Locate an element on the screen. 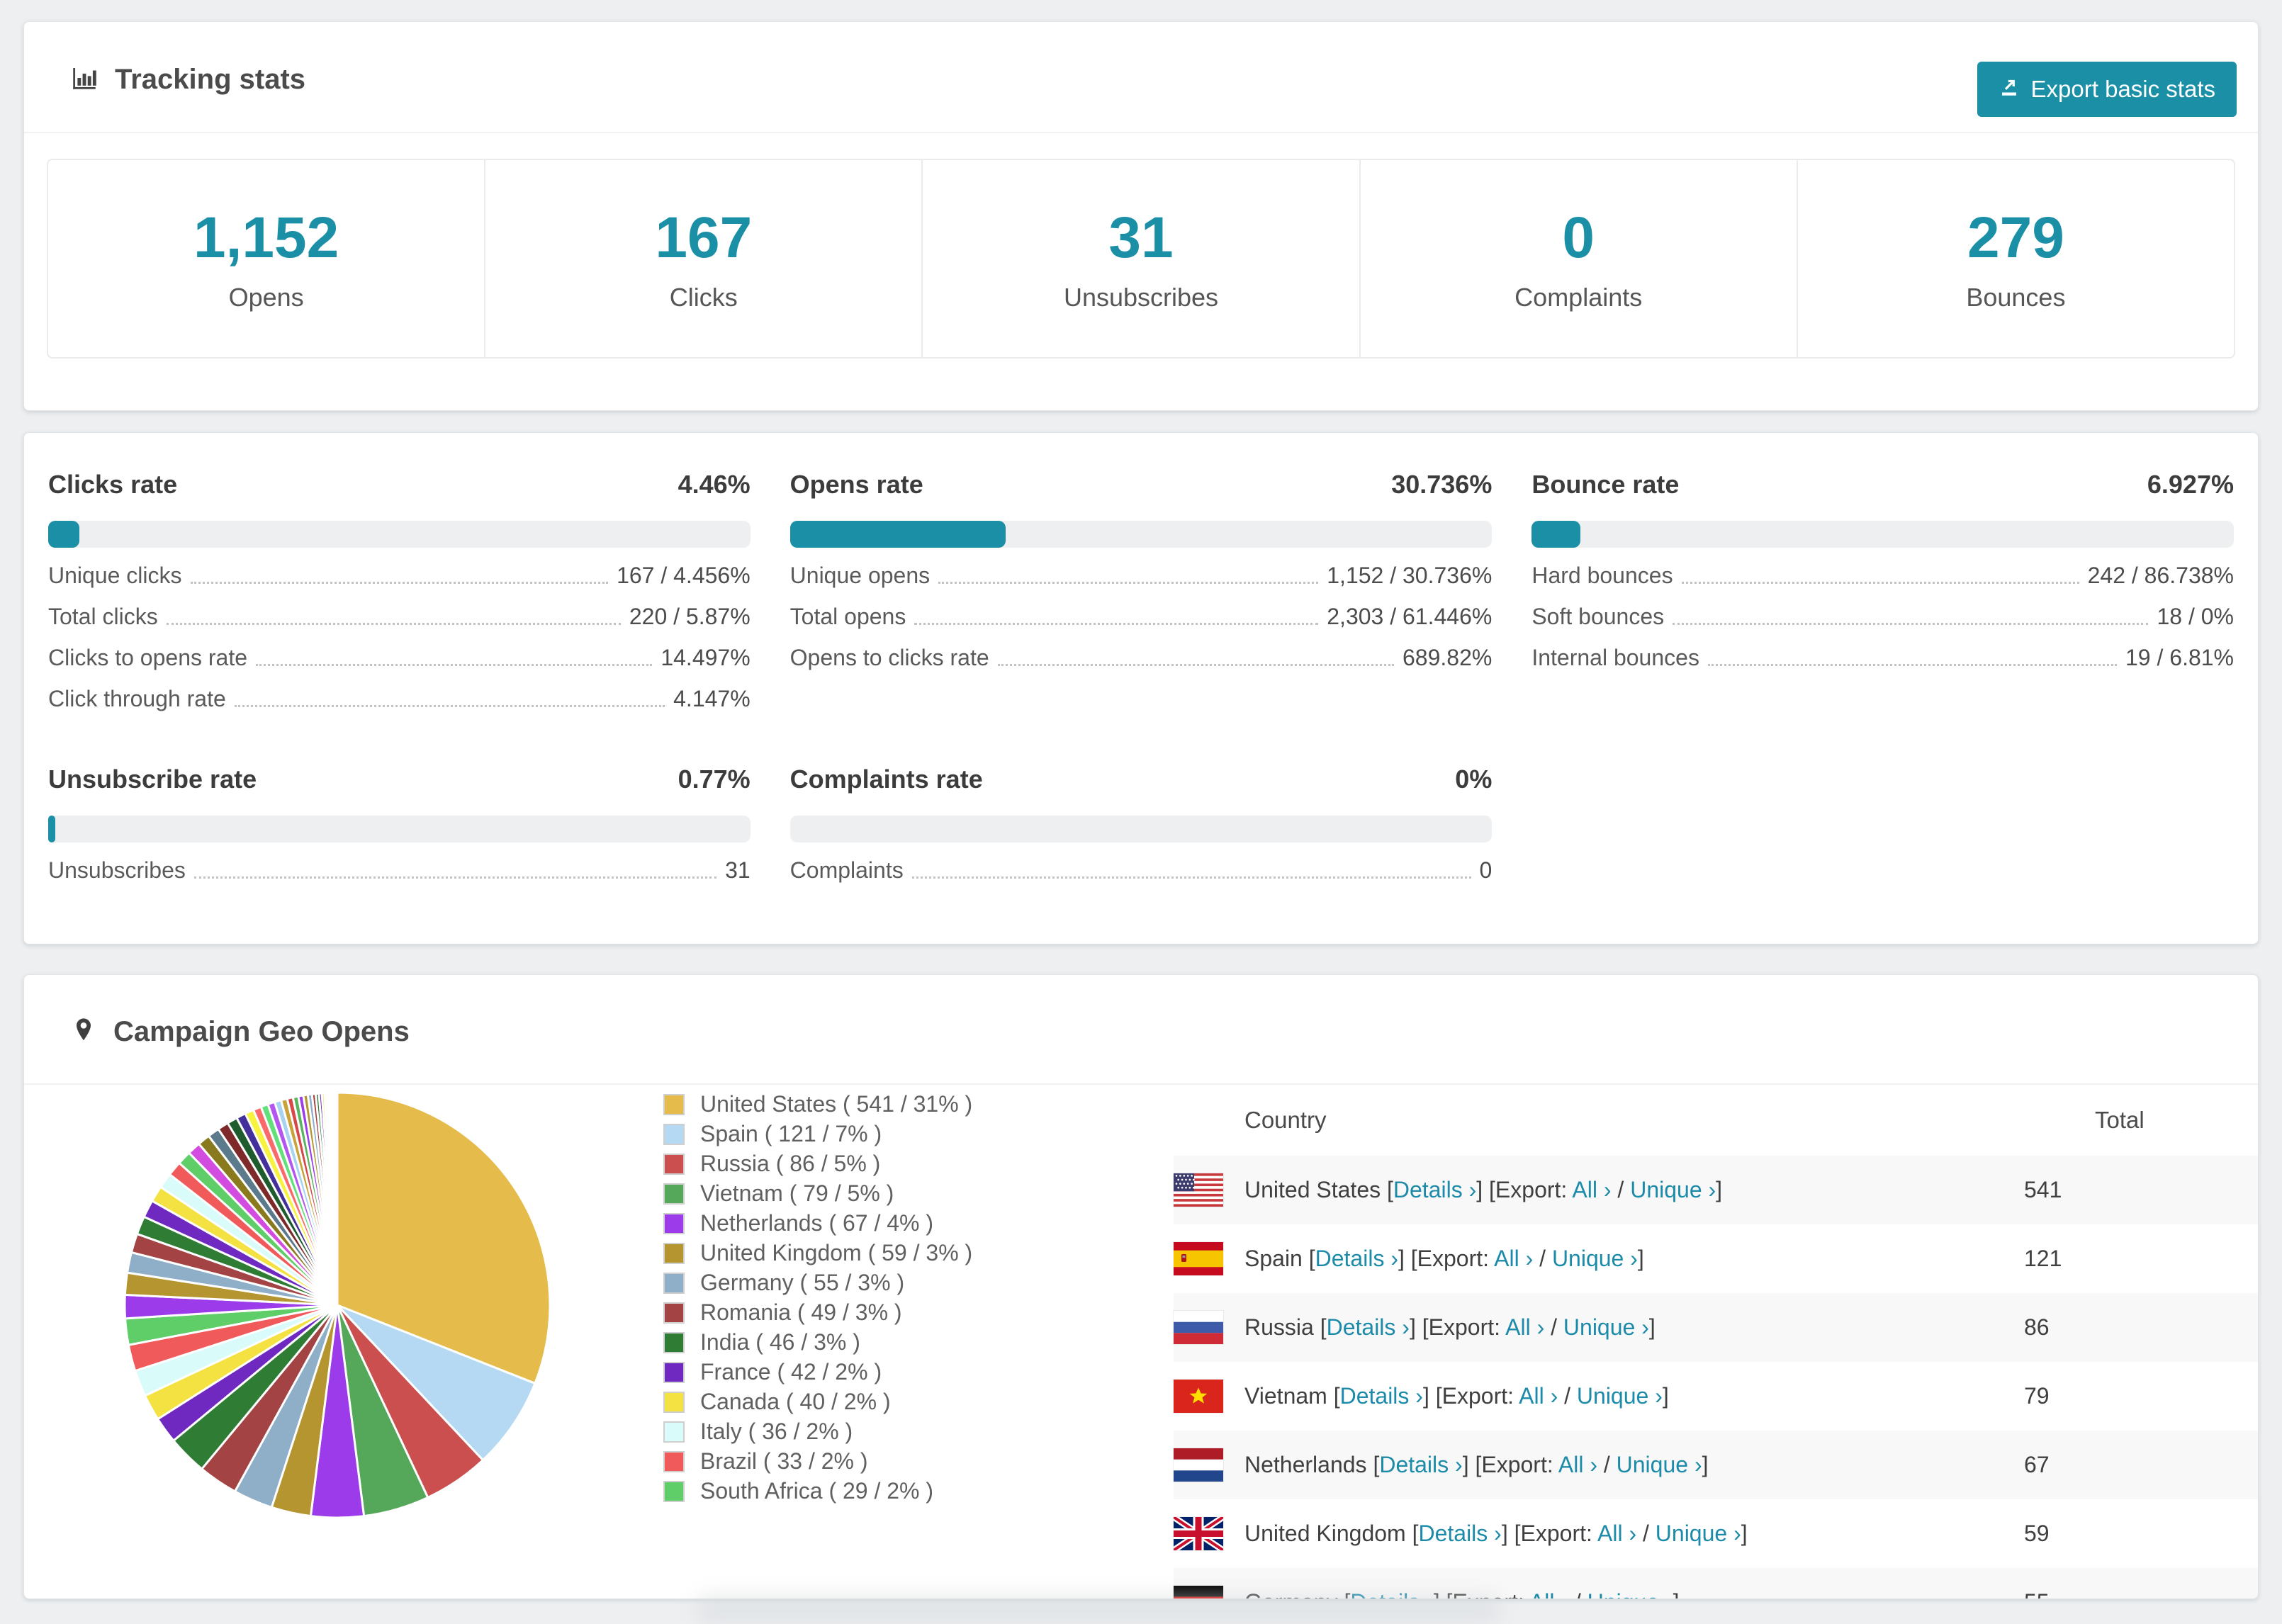  rate-row-label: Soft bounces is located at coordinates (1598, 617).